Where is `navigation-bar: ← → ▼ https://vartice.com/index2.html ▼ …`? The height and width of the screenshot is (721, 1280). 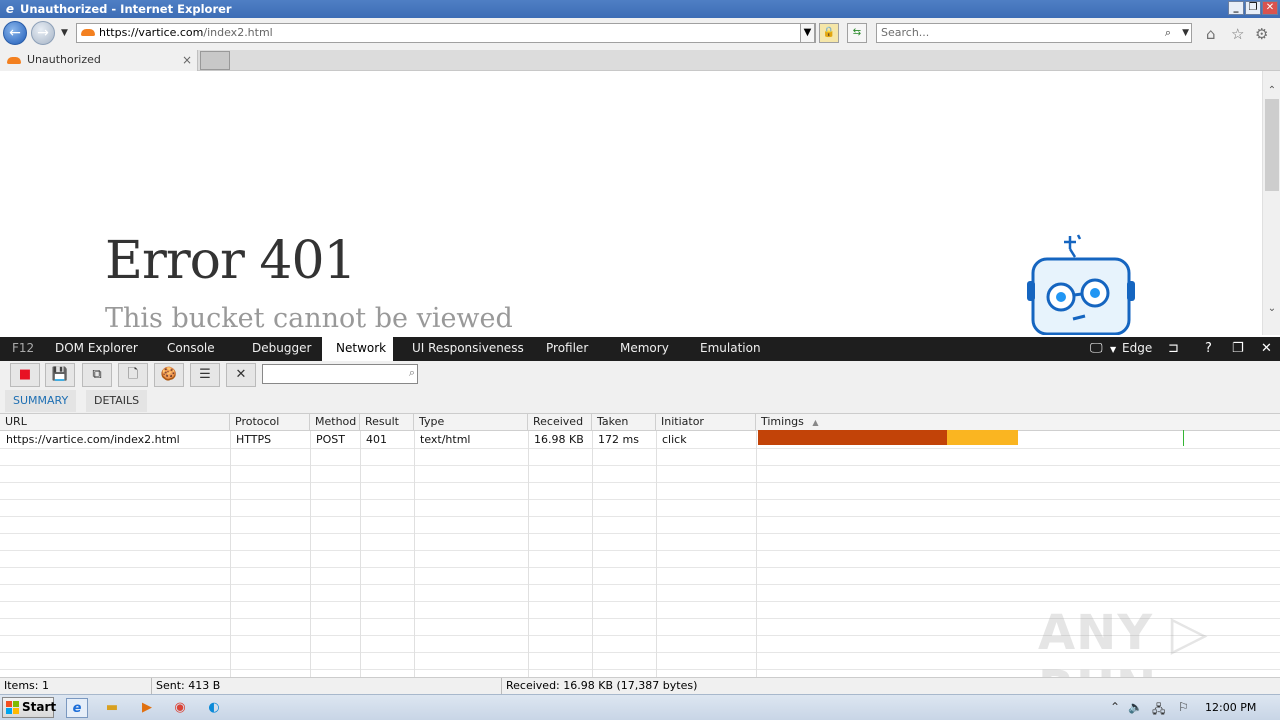
navigation-bar: ← → ▼ https://vartice.com/index2.html ▼ … is located at coordinates (640, 34).